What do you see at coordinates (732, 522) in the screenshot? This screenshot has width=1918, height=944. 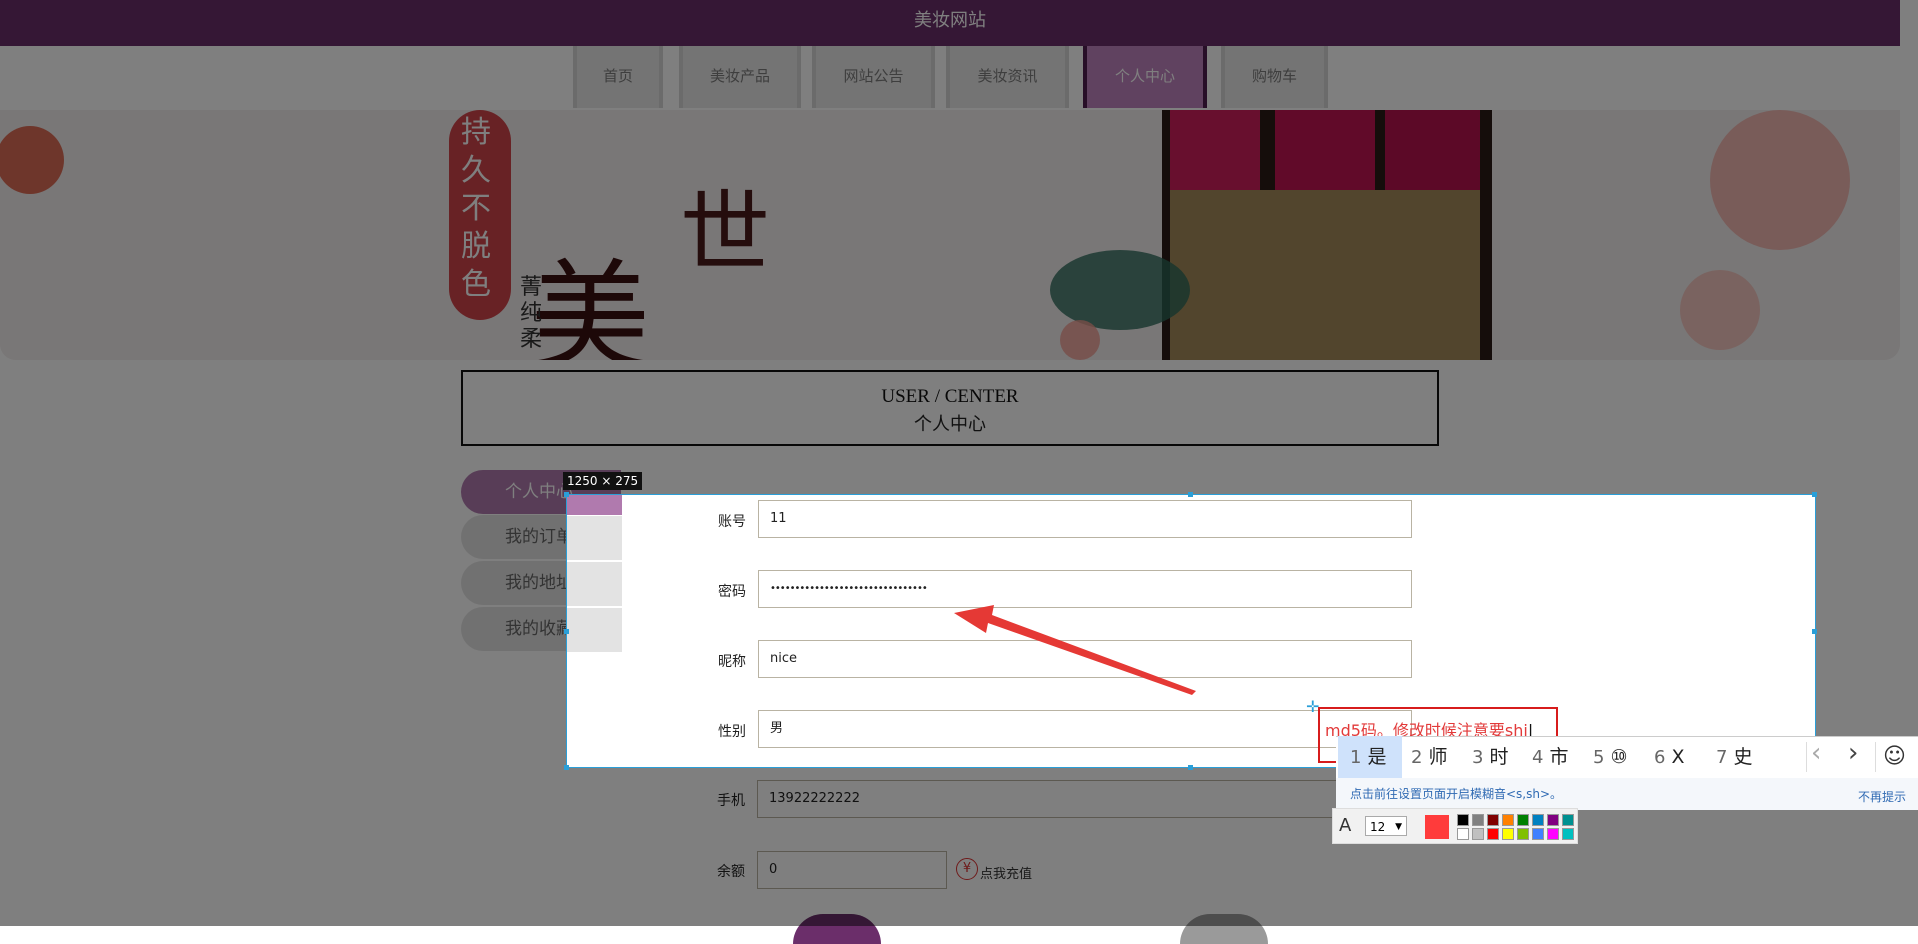 I see `account-label: 账号` at bounding box center [732, 522].